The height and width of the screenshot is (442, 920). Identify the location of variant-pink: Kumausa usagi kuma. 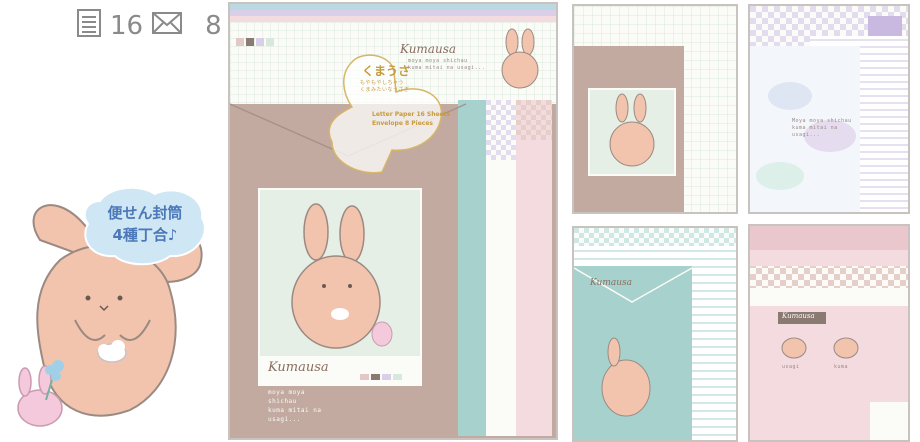
(829, 333).